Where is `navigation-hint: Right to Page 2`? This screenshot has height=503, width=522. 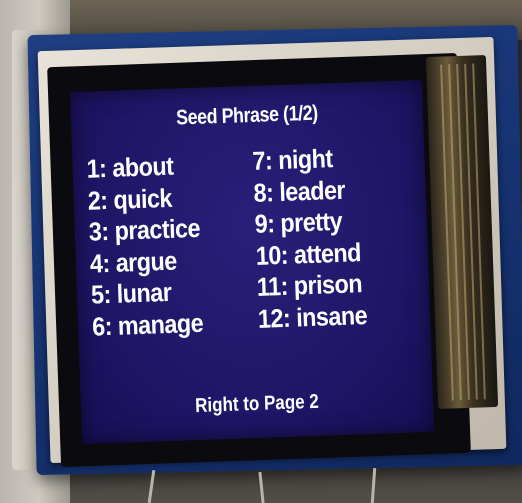 navigation-hint: Right to Page 2 is located at coordinates (257, 404).